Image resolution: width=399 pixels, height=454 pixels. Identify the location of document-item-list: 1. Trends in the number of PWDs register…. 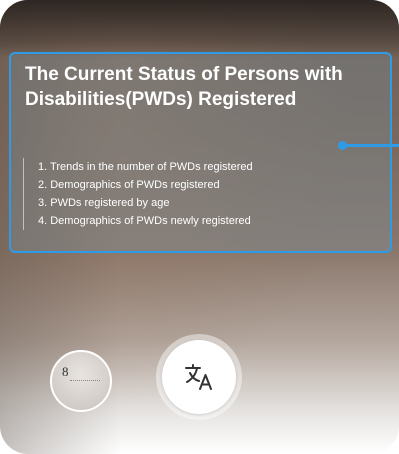
(138, 194).